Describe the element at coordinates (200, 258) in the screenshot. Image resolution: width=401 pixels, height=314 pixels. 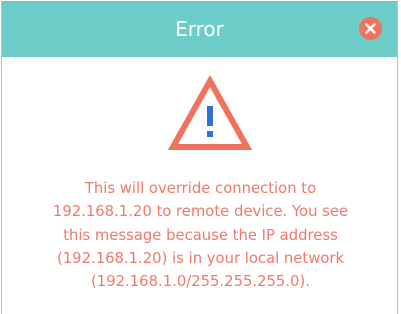
I see `message-line: (192.168.1.20) is in your local network` at that location.